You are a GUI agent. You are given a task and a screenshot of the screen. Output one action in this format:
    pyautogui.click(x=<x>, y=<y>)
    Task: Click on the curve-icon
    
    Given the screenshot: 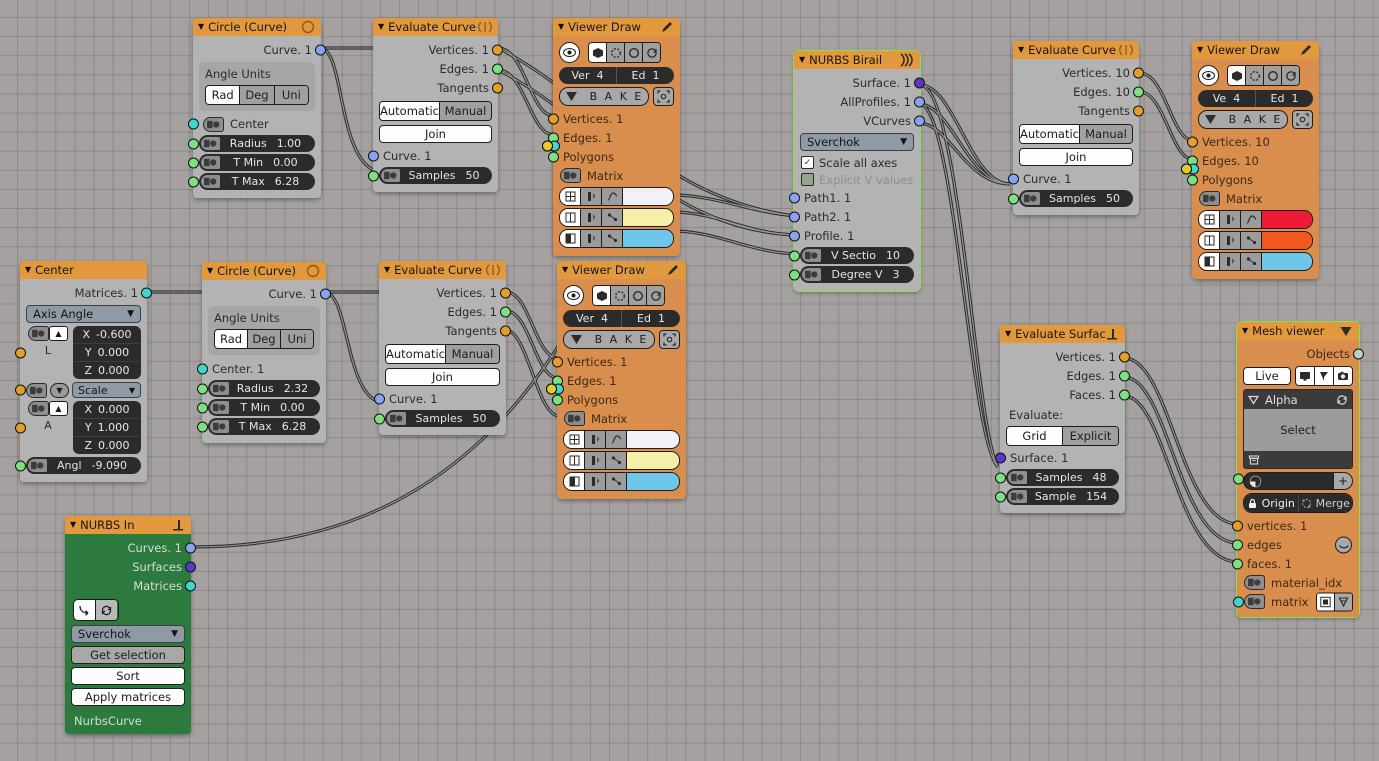 What is the action you would take?
    pyautogui.click(x=1251, y=219)
    